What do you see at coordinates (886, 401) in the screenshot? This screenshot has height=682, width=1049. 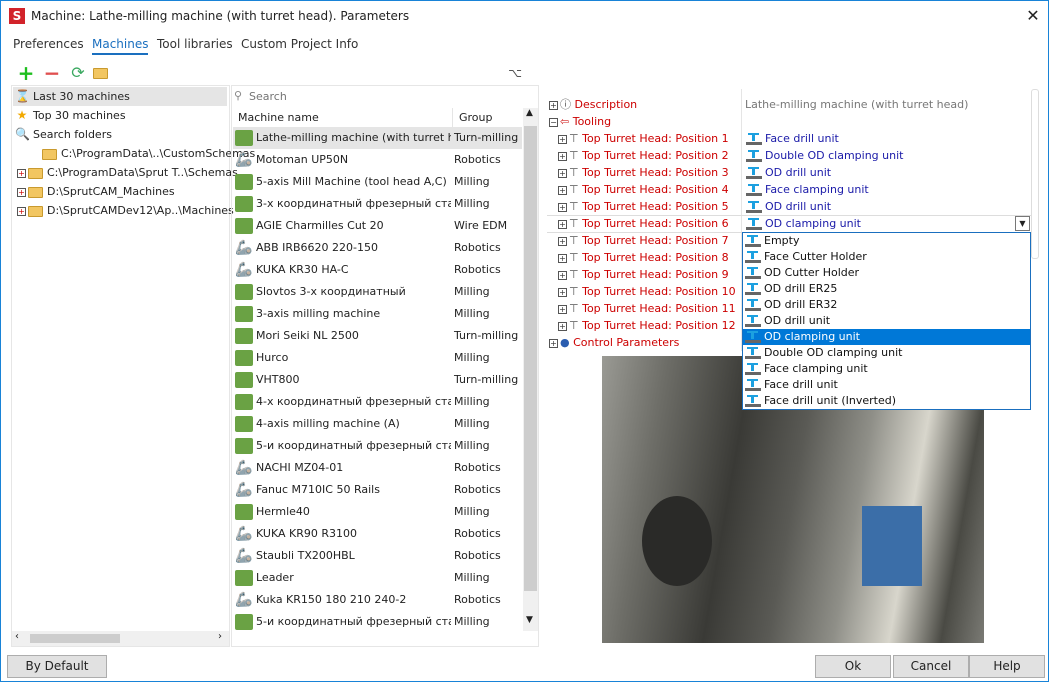 I see `dropdown-option: Face drill unit (Inverted)` at bounding box center [886, 401].